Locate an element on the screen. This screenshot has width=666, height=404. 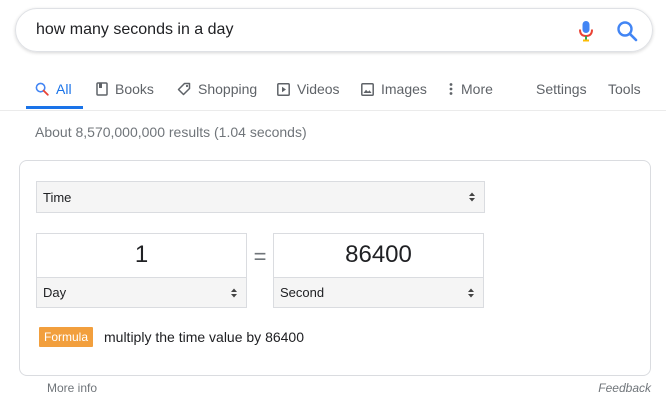
unit-type-value: Time is located at coordinates (57, 197).